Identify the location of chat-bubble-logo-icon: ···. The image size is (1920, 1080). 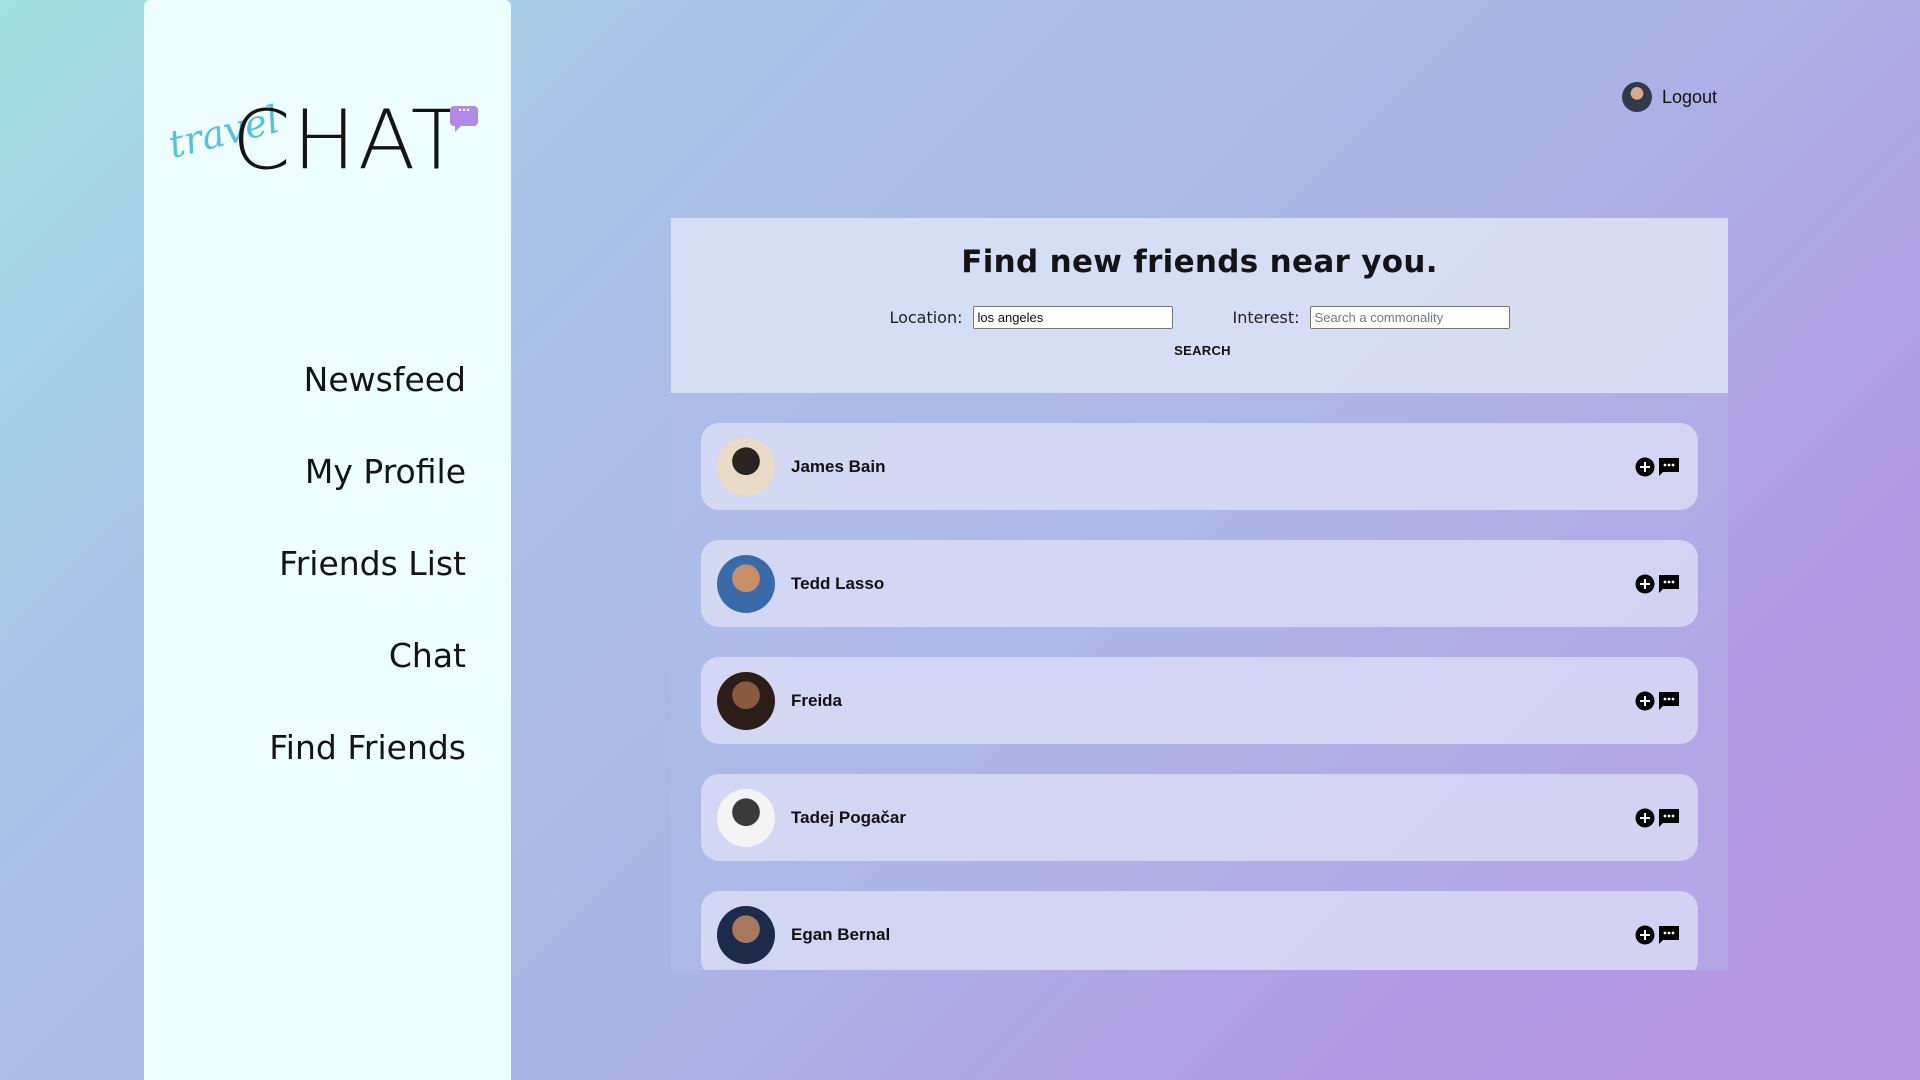
(464, 117).